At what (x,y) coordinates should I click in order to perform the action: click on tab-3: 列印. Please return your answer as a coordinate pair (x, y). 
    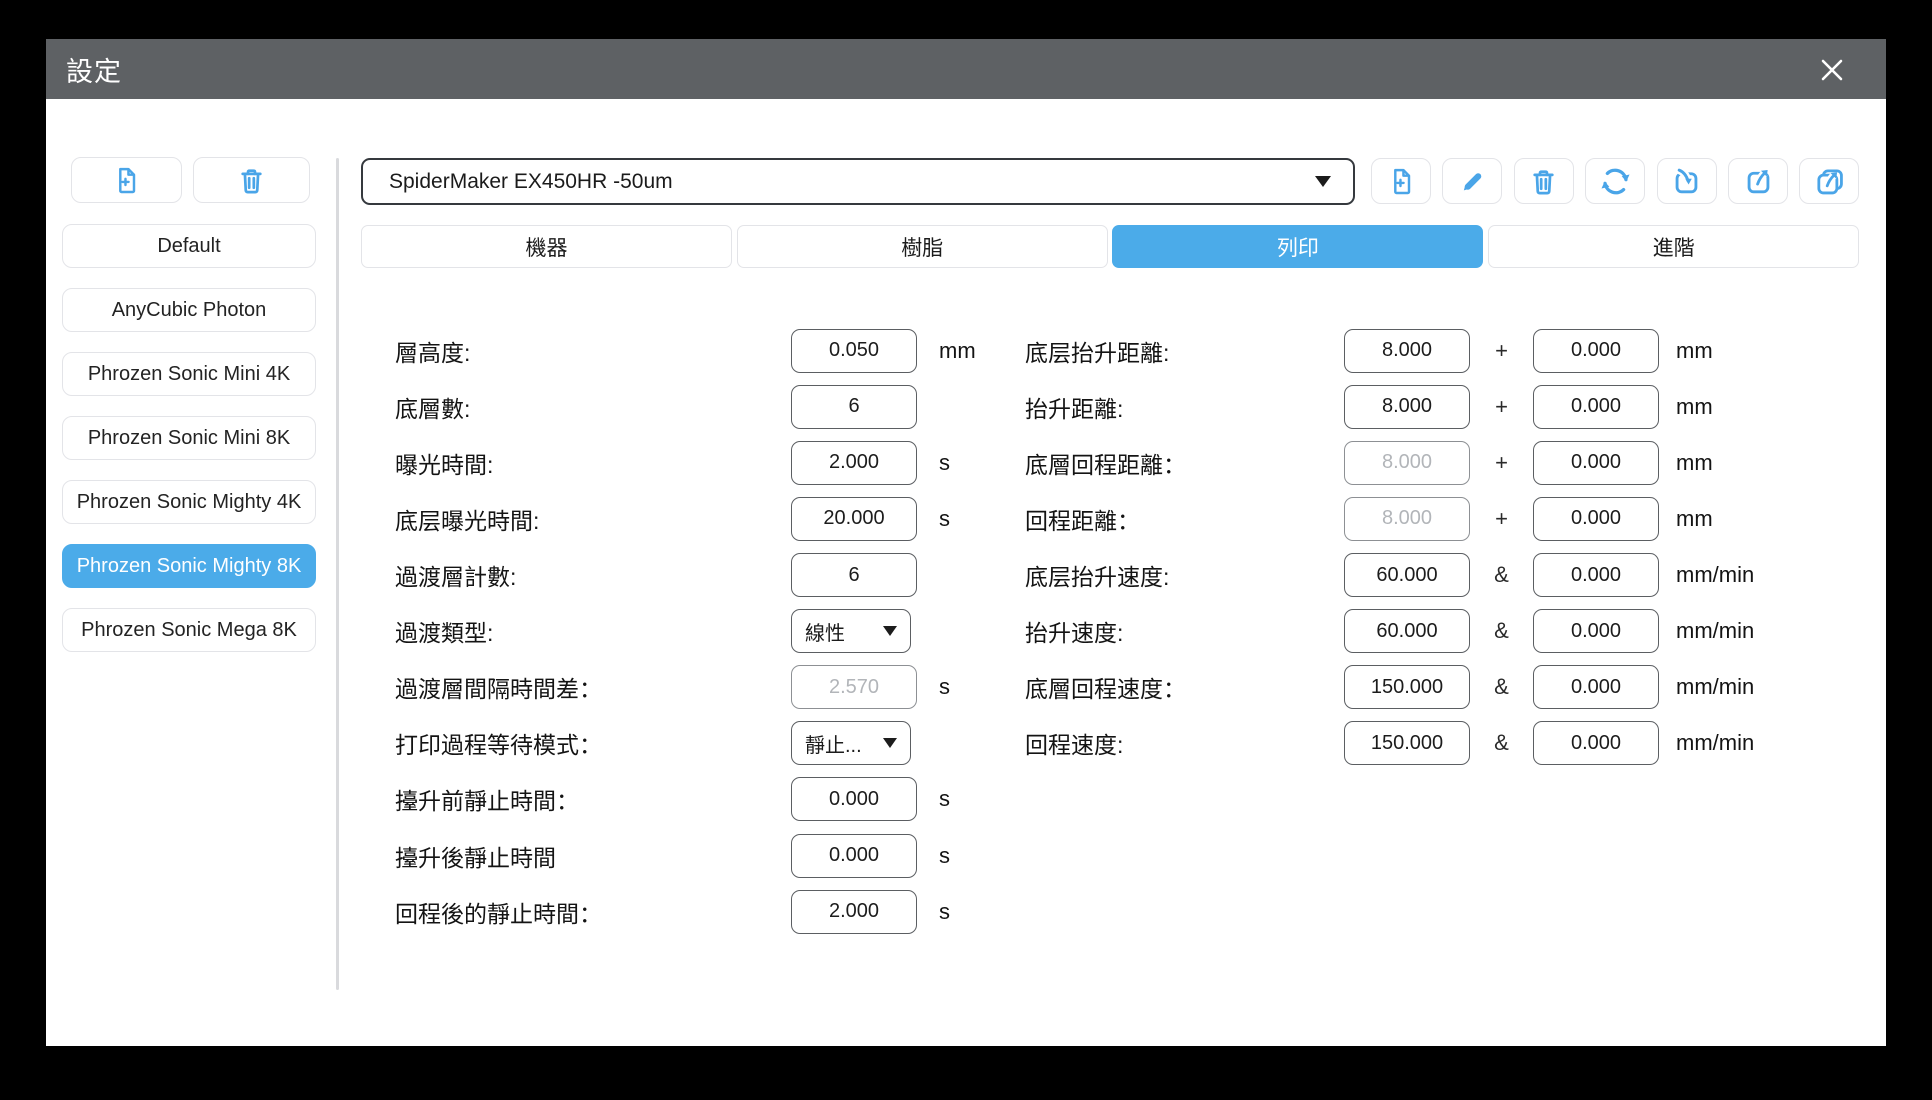
    Looking at the image, I should click on (1298, 246).